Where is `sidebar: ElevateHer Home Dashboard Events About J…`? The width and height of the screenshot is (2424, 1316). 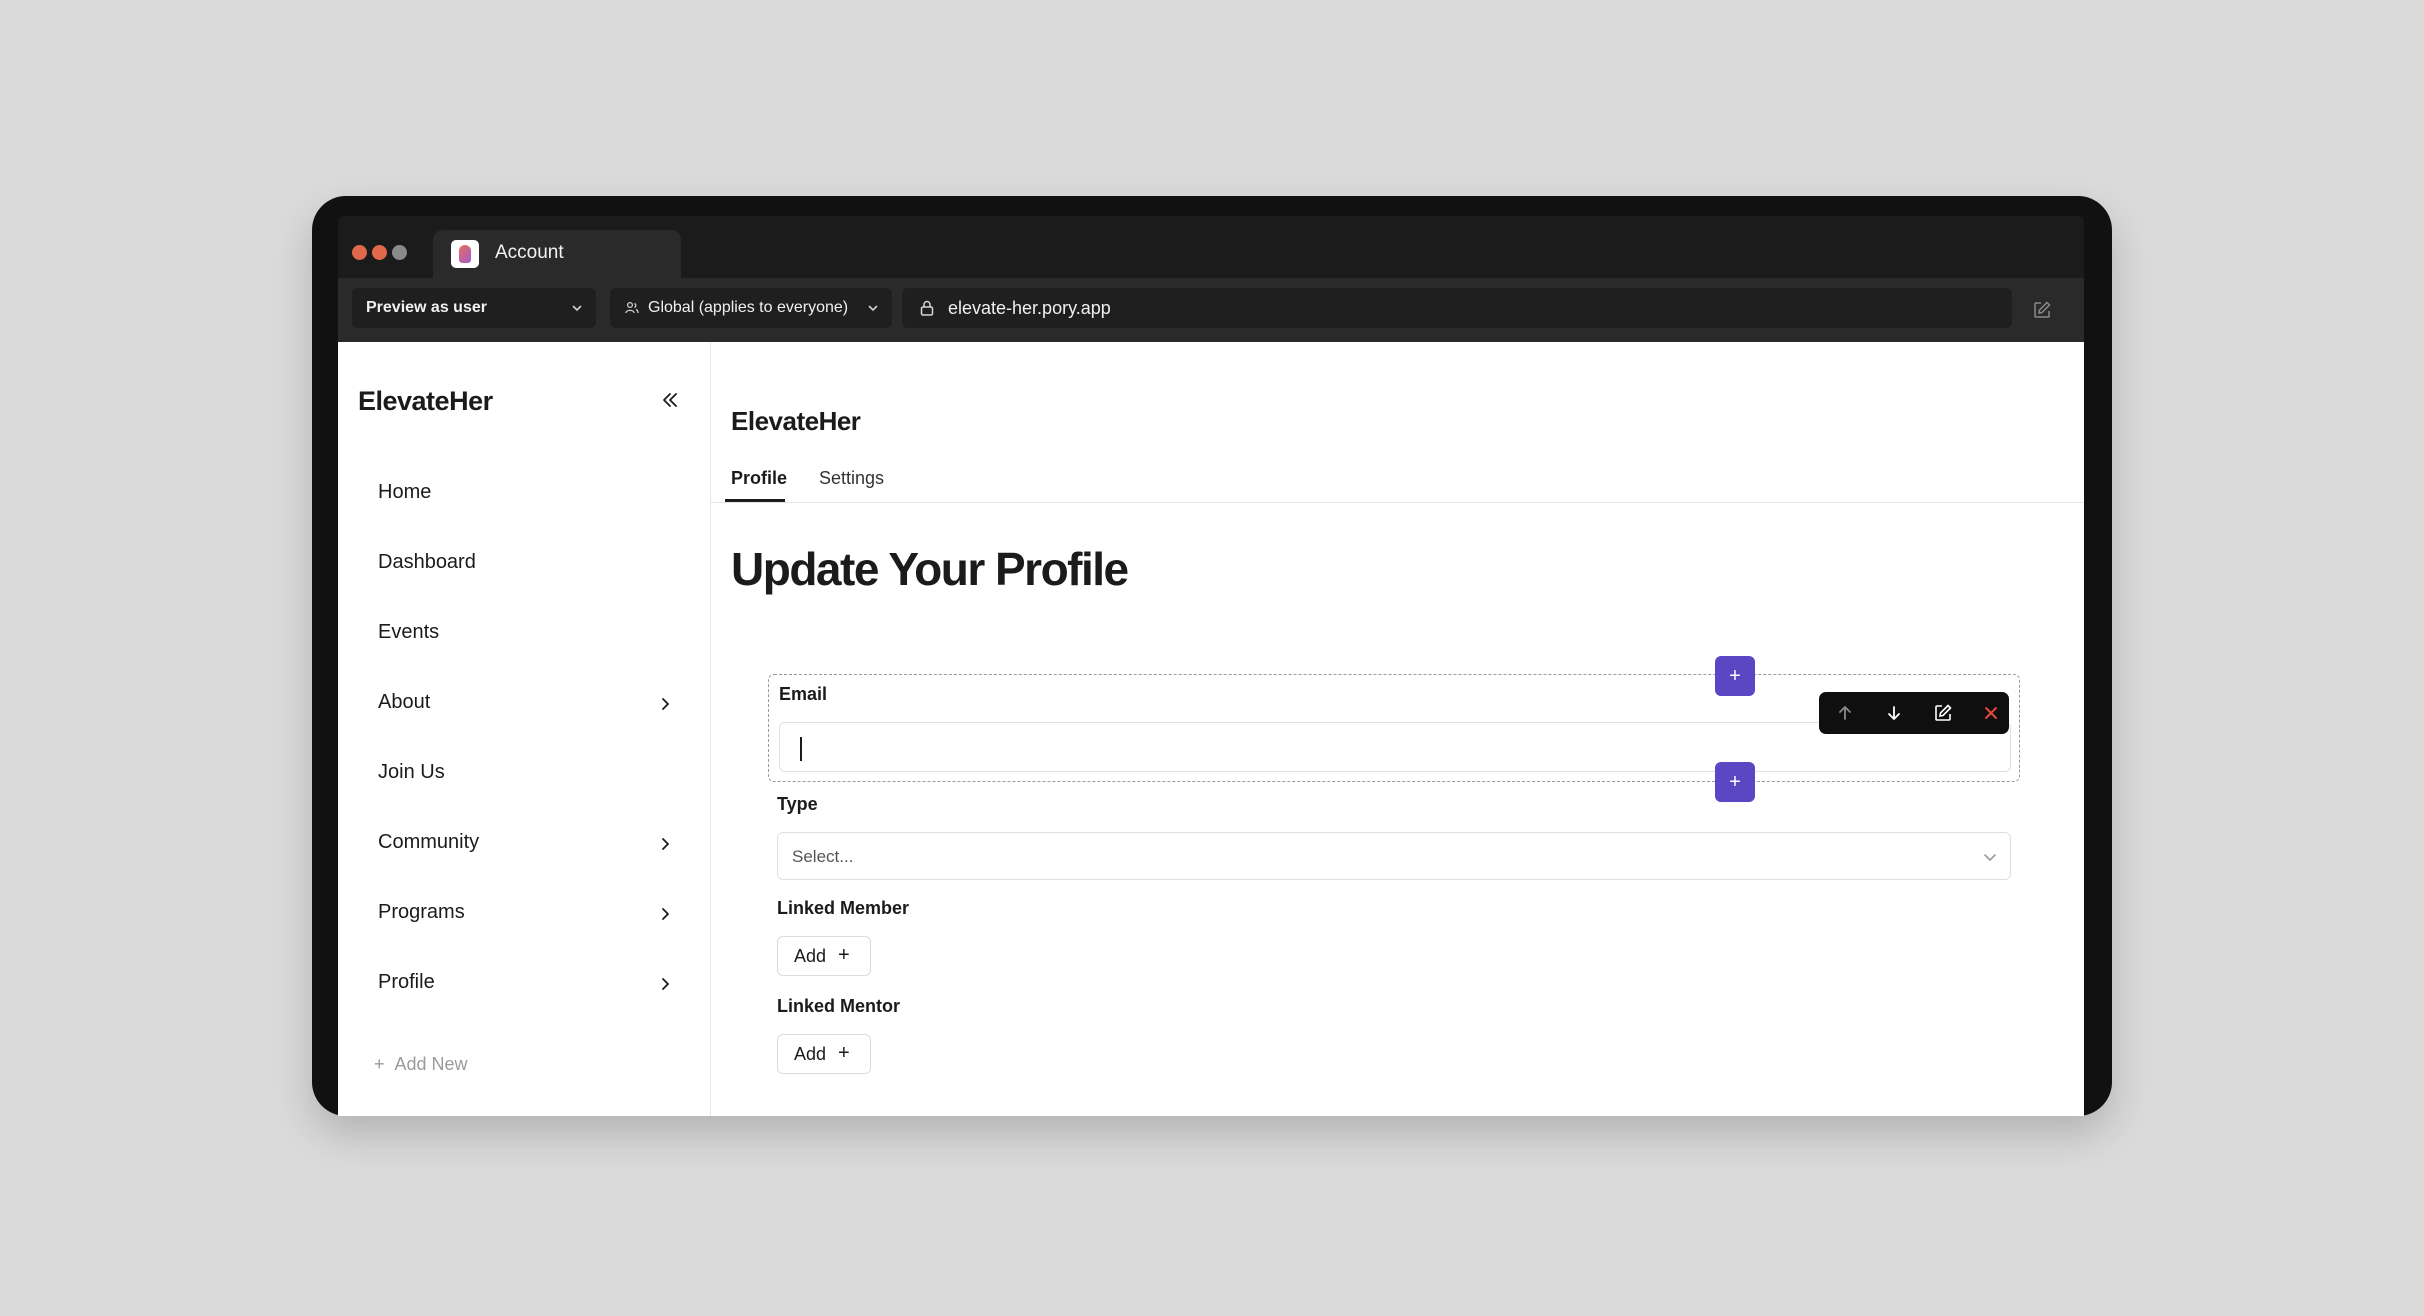
sidebar: ElevateHer Home Dashboard Events About J… is located at coordinates (524, 729).